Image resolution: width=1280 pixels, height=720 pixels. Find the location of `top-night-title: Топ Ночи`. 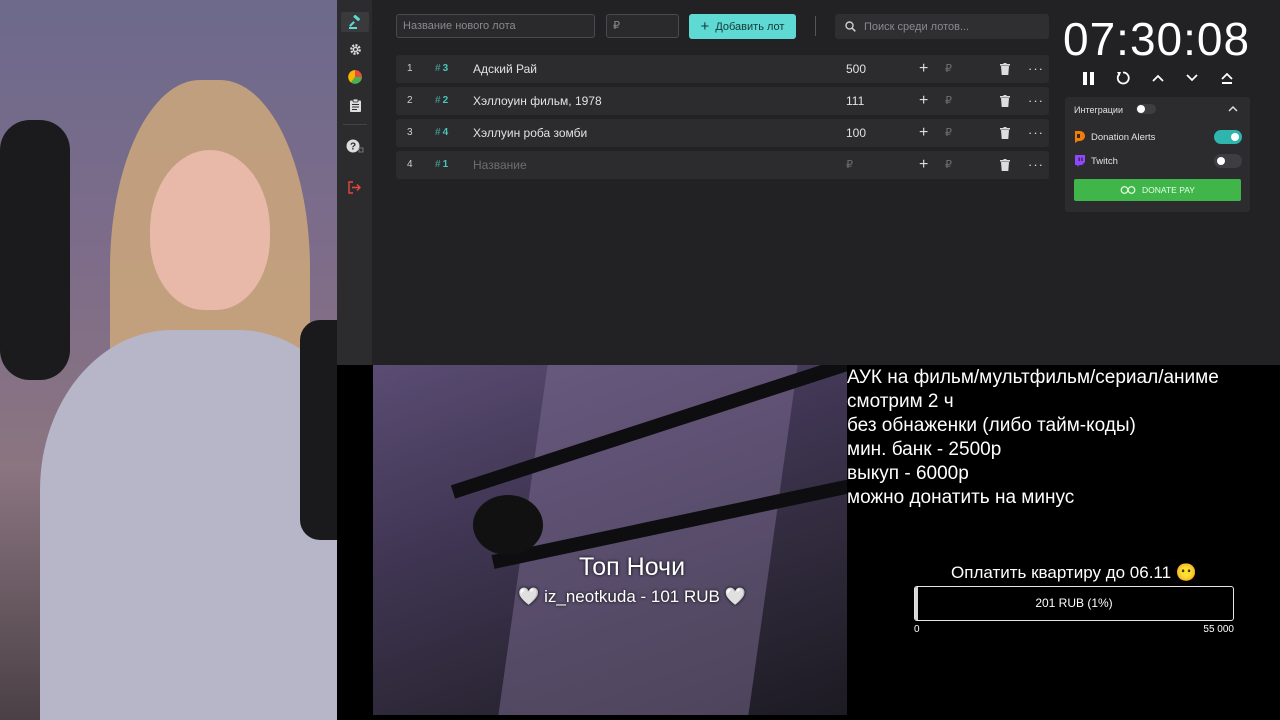

top-night-title: Топ Ночи is located at coordinates (632, 567).